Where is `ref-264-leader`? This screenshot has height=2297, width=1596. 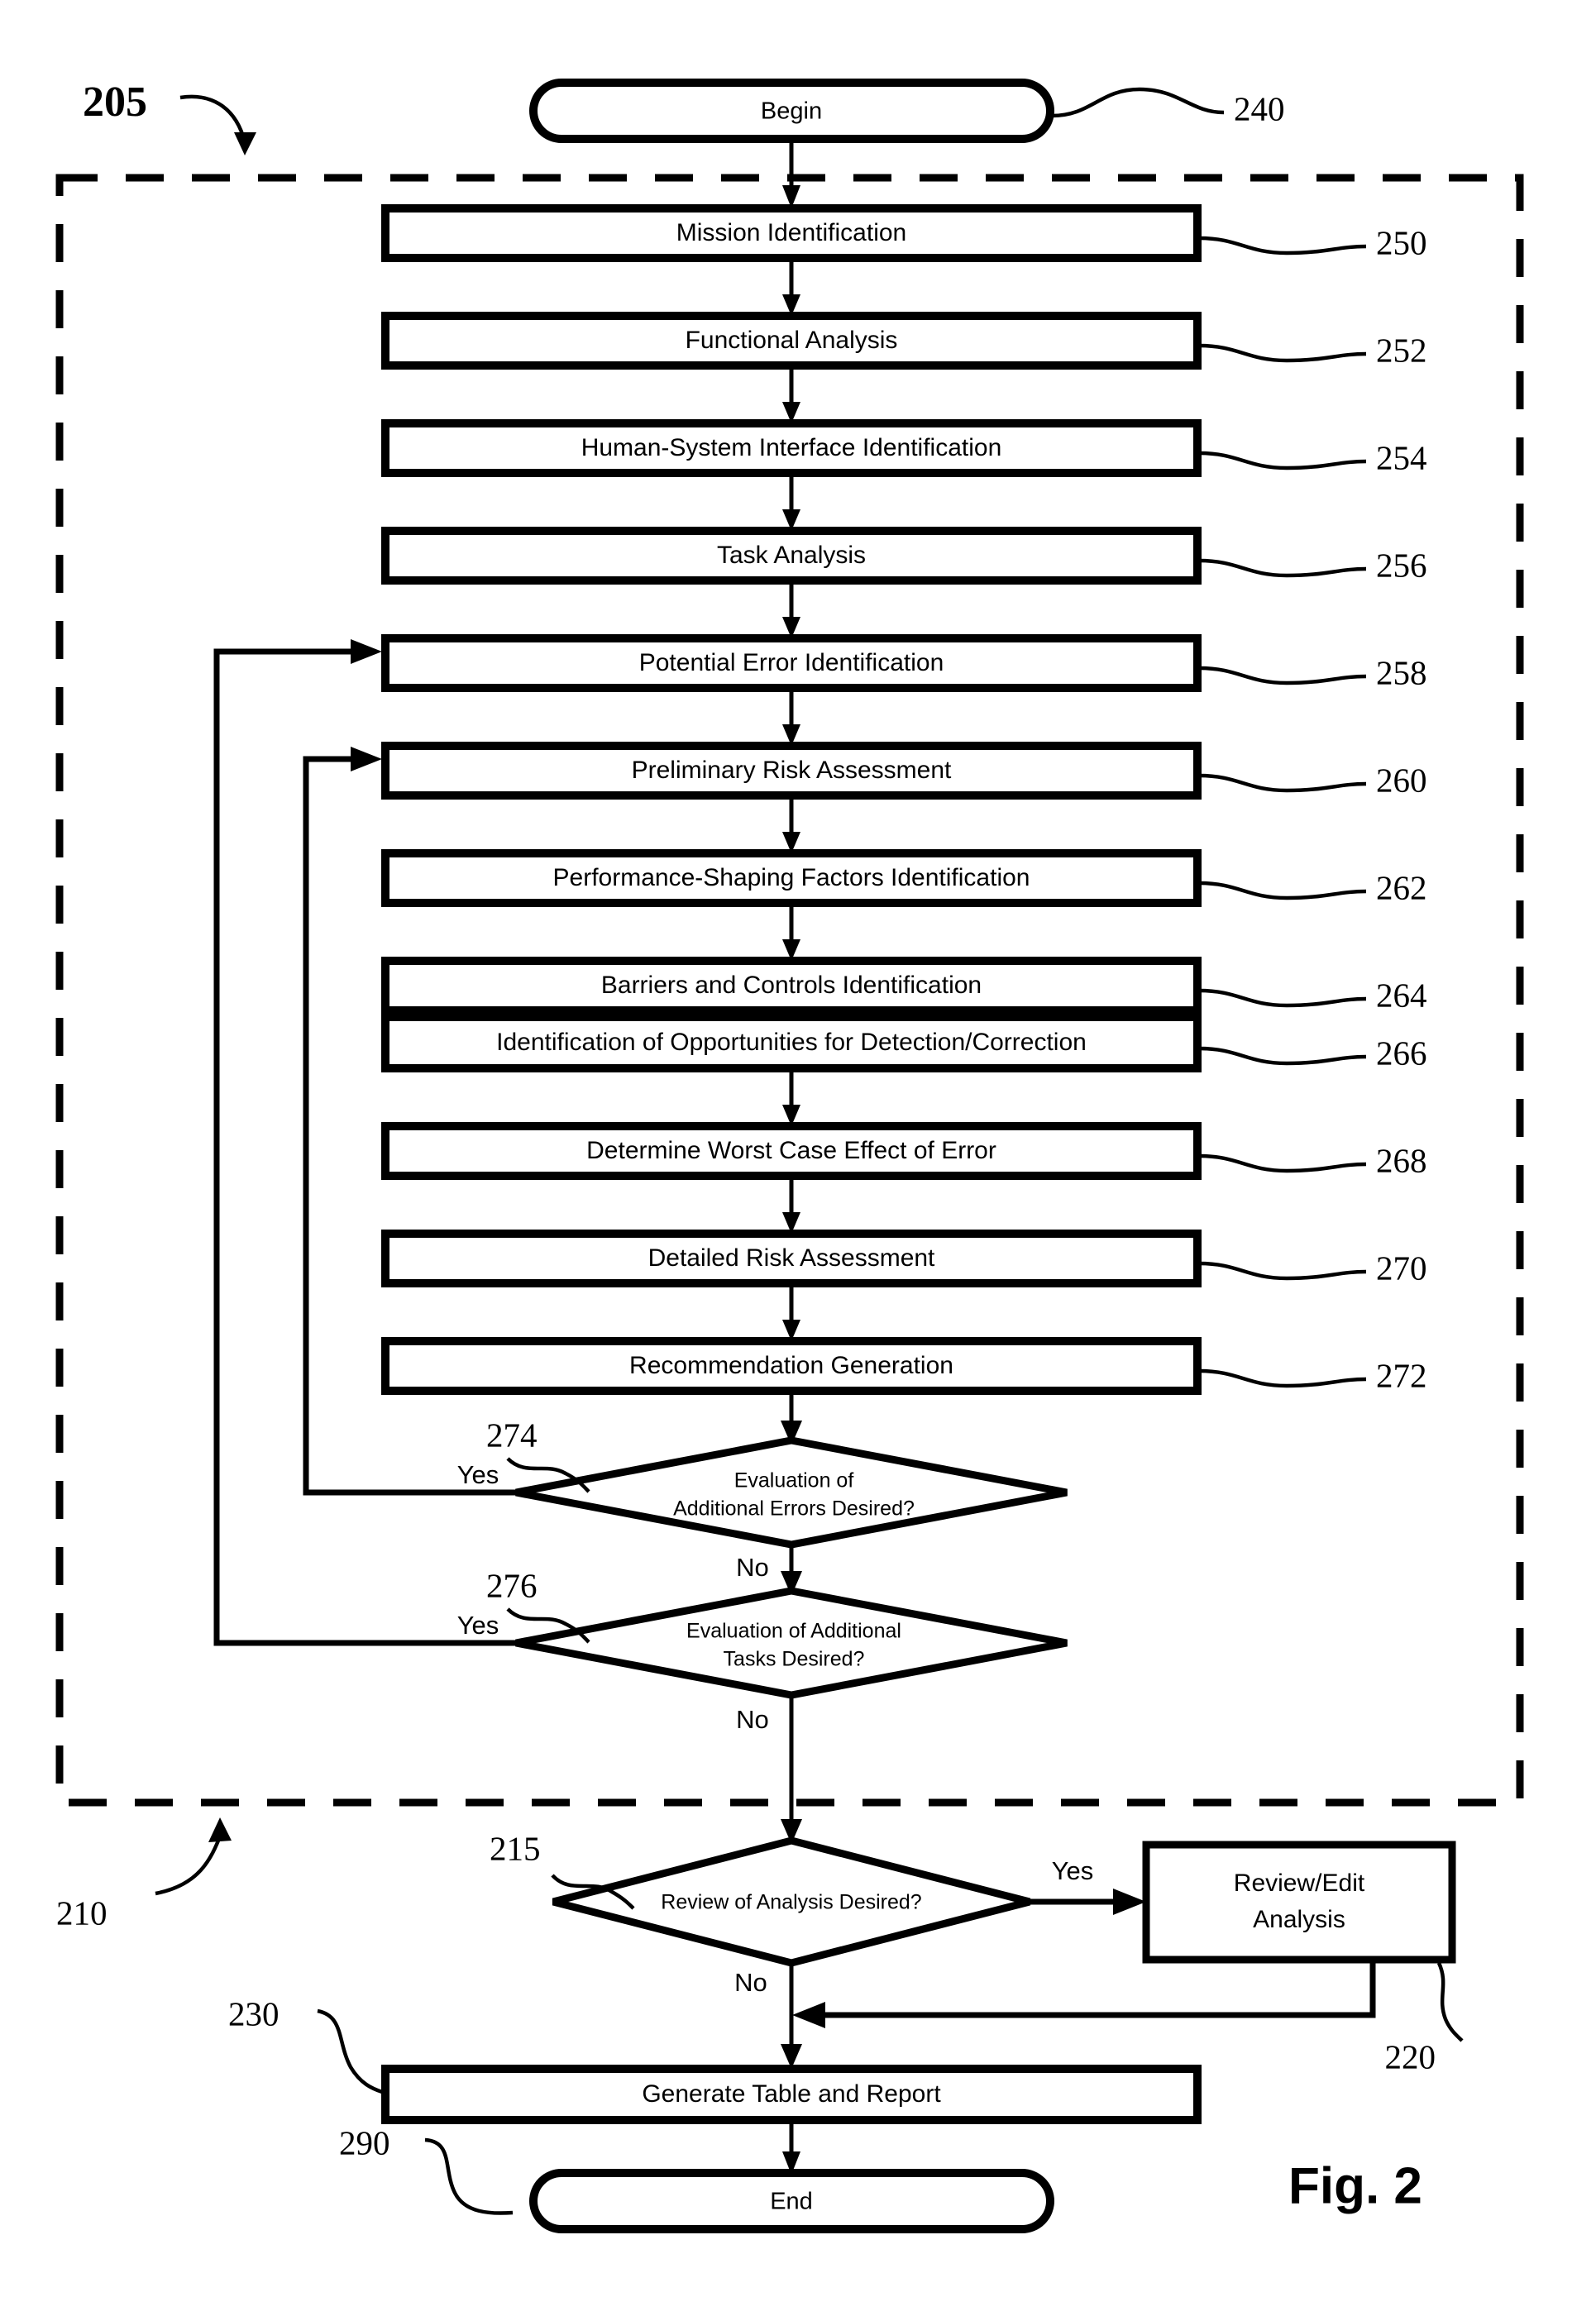 ref-264-leader is located at coordinates (1282, 998).